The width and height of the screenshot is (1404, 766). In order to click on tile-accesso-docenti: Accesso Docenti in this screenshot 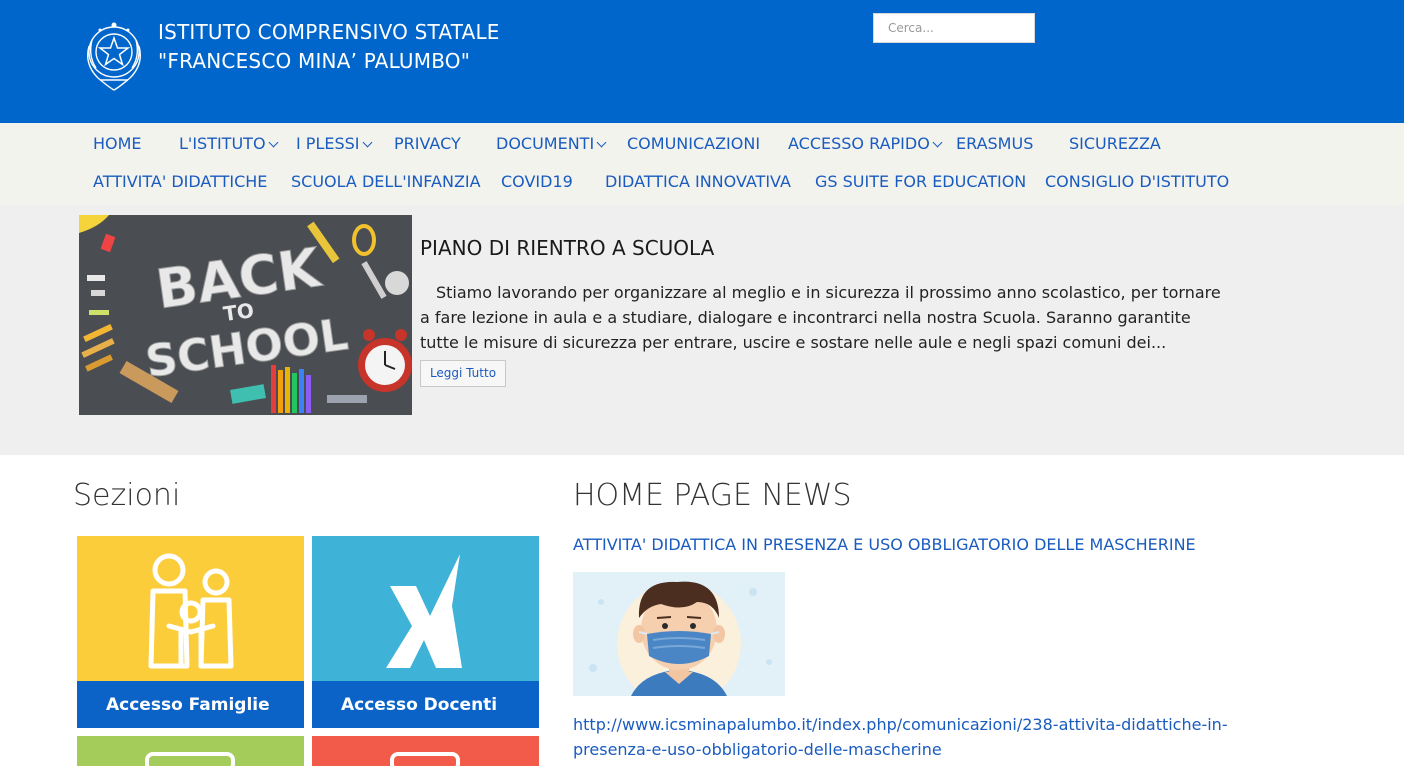, I will do `click(425, 632)`.